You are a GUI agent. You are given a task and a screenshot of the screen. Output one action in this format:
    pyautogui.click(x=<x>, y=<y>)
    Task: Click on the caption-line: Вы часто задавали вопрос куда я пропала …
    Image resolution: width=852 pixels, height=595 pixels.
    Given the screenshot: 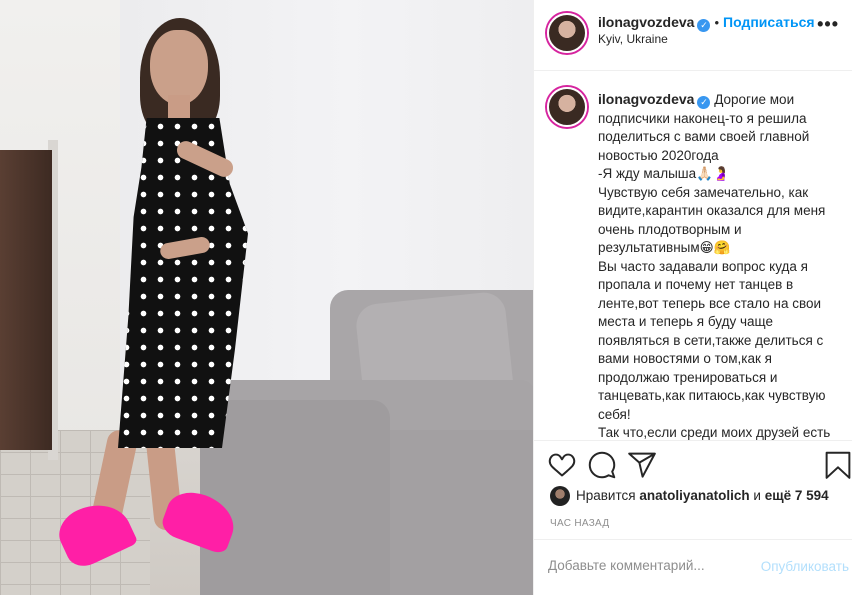 What is the action you would take?
    pyautogui.click(x=712, y=340)
    